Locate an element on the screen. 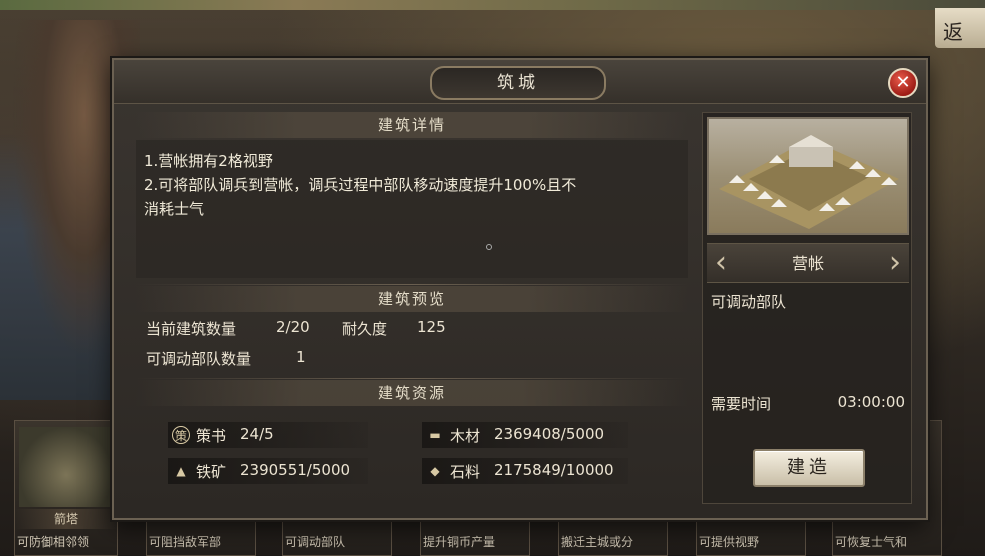 The image size is (985, 556). iron-ore-icon: ▲ is located at coordinates (181, 471).